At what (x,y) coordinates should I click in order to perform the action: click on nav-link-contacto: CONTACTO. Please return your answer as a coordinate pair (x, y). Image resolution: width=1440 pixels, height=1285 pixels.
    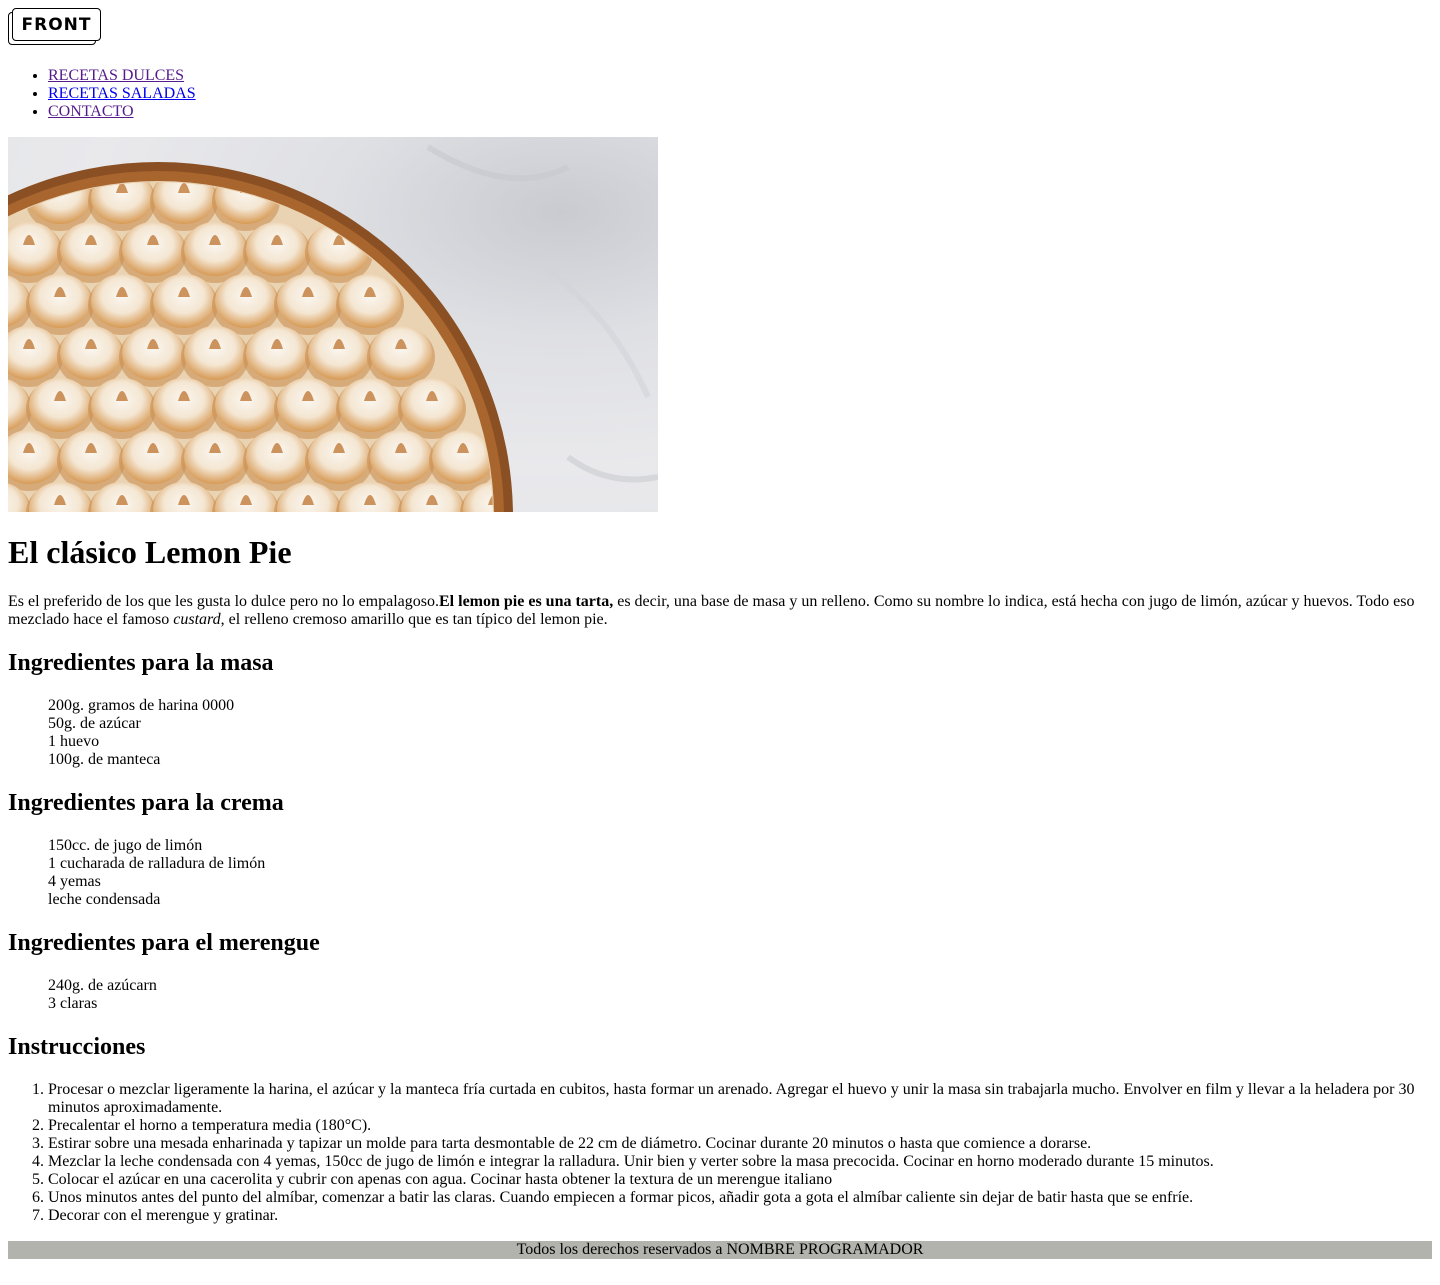
    Looking at the image, I should click on (91, 111).